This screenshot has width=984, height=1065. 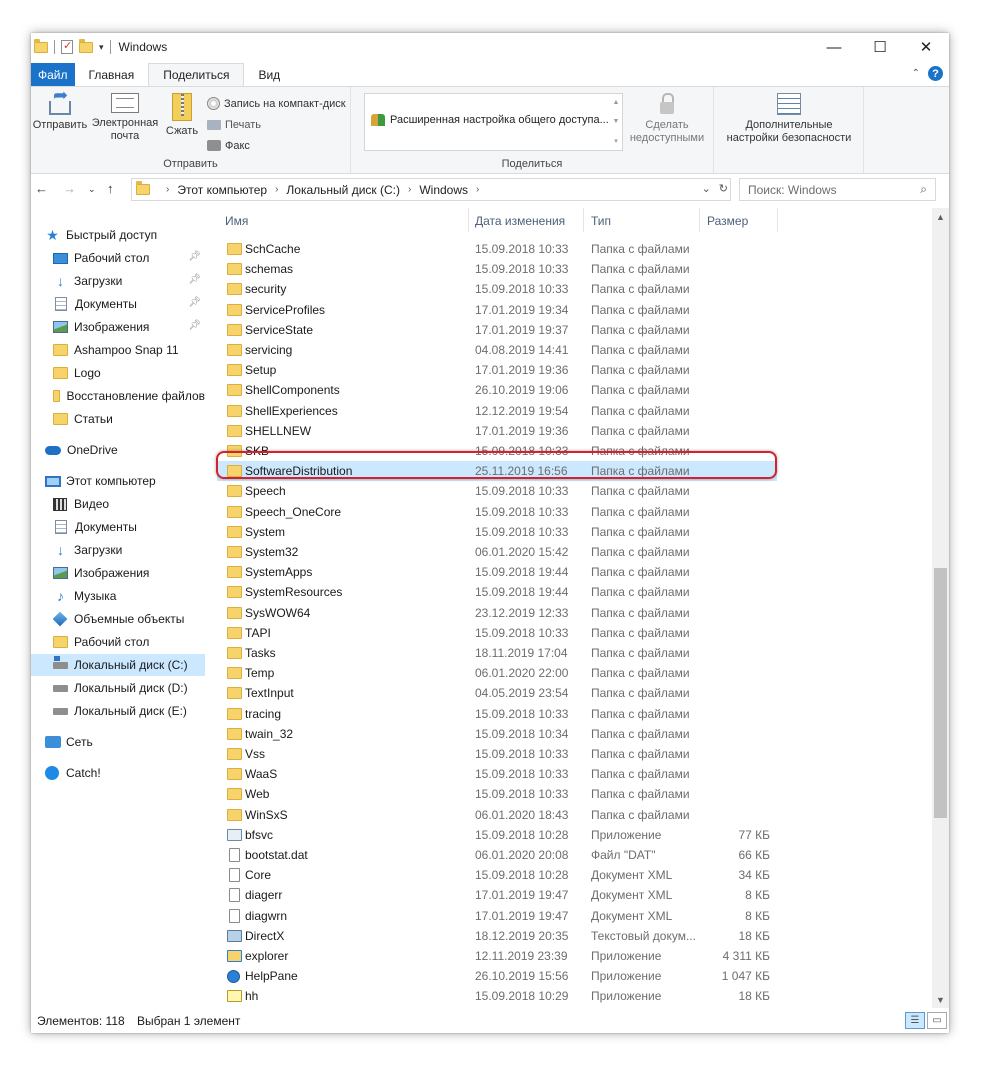 What do you see at coordinates (69, 188) in the screenshot?
I see `forward-arrow-icon: →` at bounding box center [69, 188].